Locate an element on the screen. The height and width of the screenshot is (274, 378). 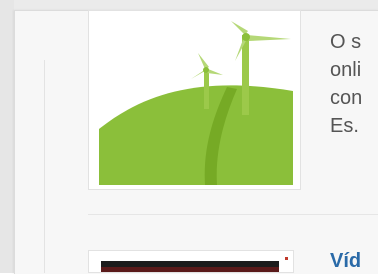
article-divider is located at coordinates (233, 214).